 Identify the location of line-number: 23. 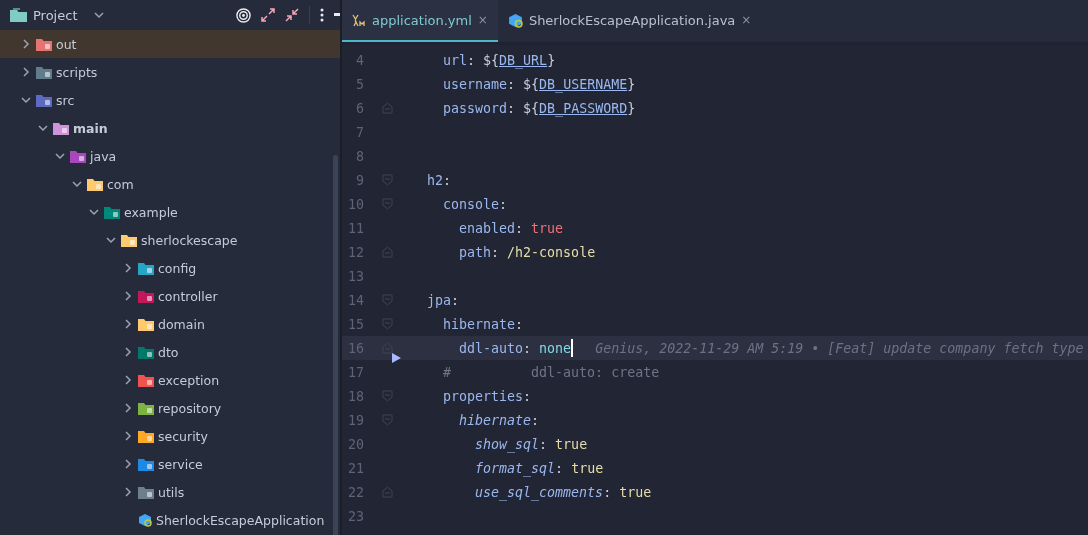
(355, 516).